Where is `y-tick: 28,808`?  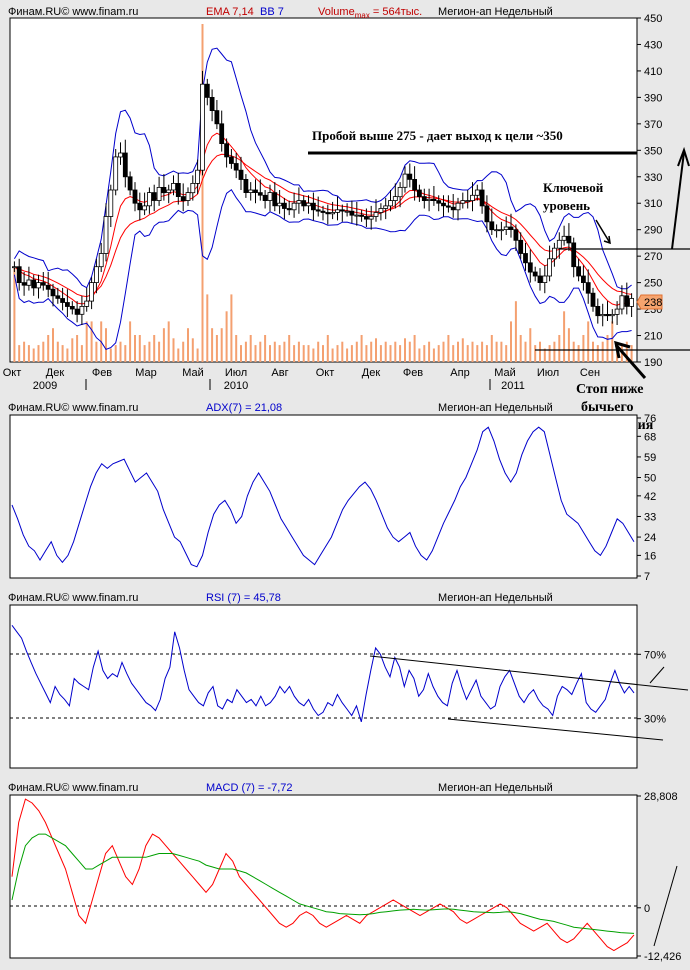 y-tick: 28,808 is located at coordinates (661, 797).